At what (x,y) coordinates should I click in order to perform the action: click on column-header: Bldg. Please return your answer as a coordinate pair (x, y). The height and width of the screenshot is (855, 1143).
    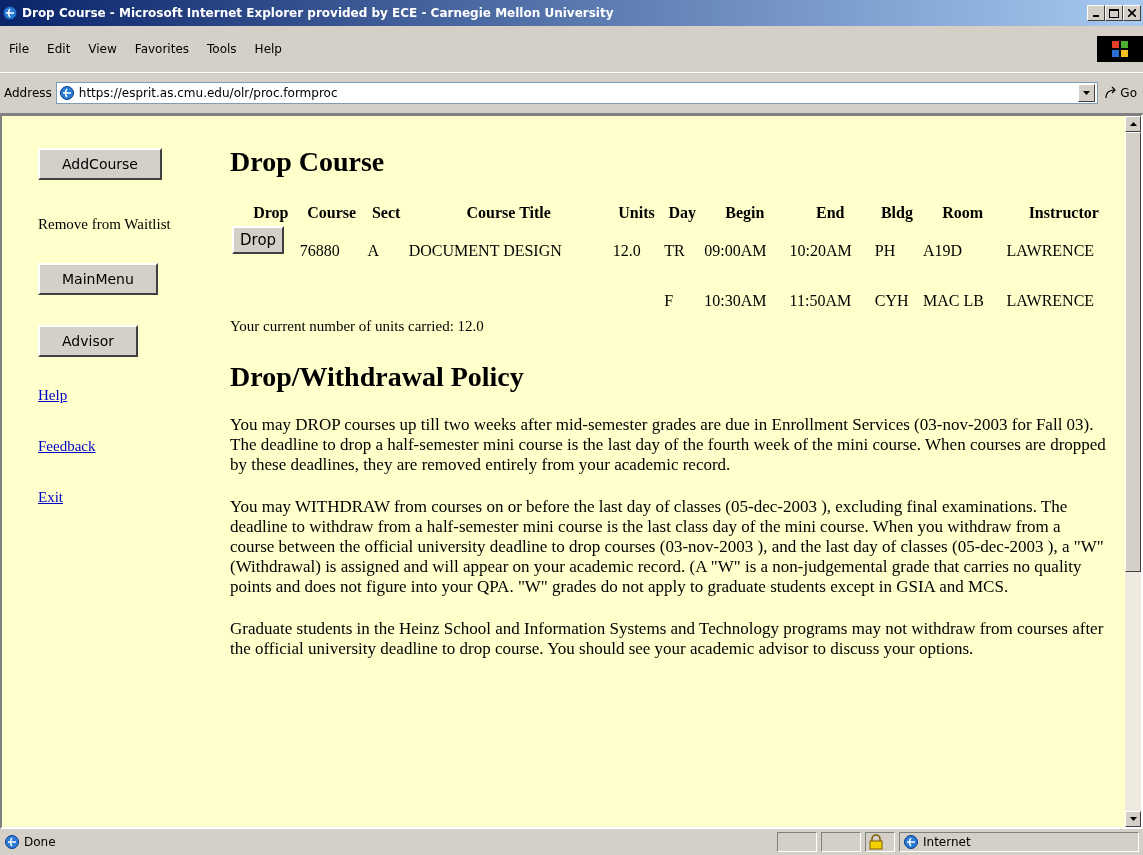
    Looking at the image, I should click on (896, 212).